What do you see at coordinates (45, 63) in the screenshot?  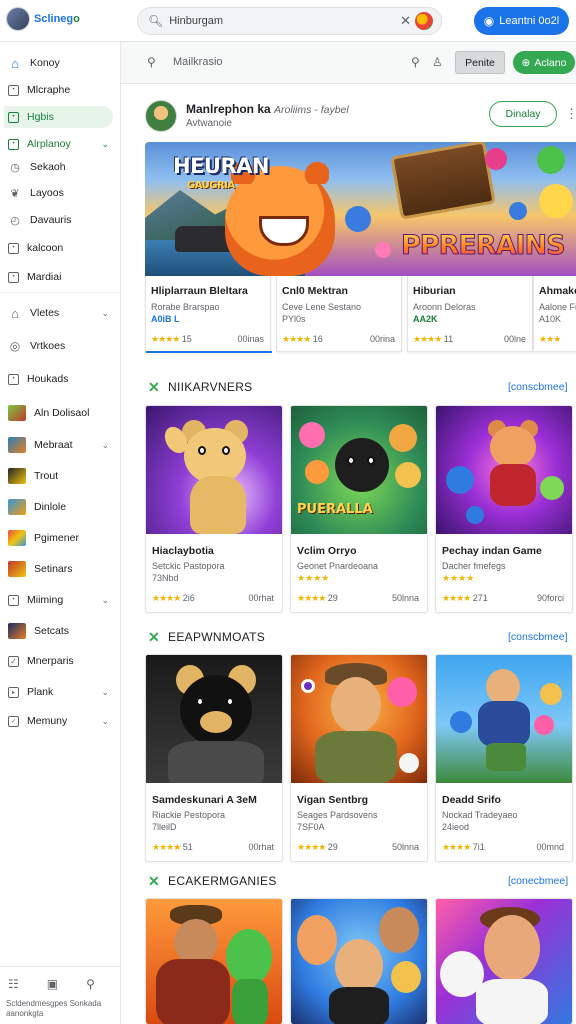 I see `sidebar-item-label: Konoy` at bounding box center [45, 63].